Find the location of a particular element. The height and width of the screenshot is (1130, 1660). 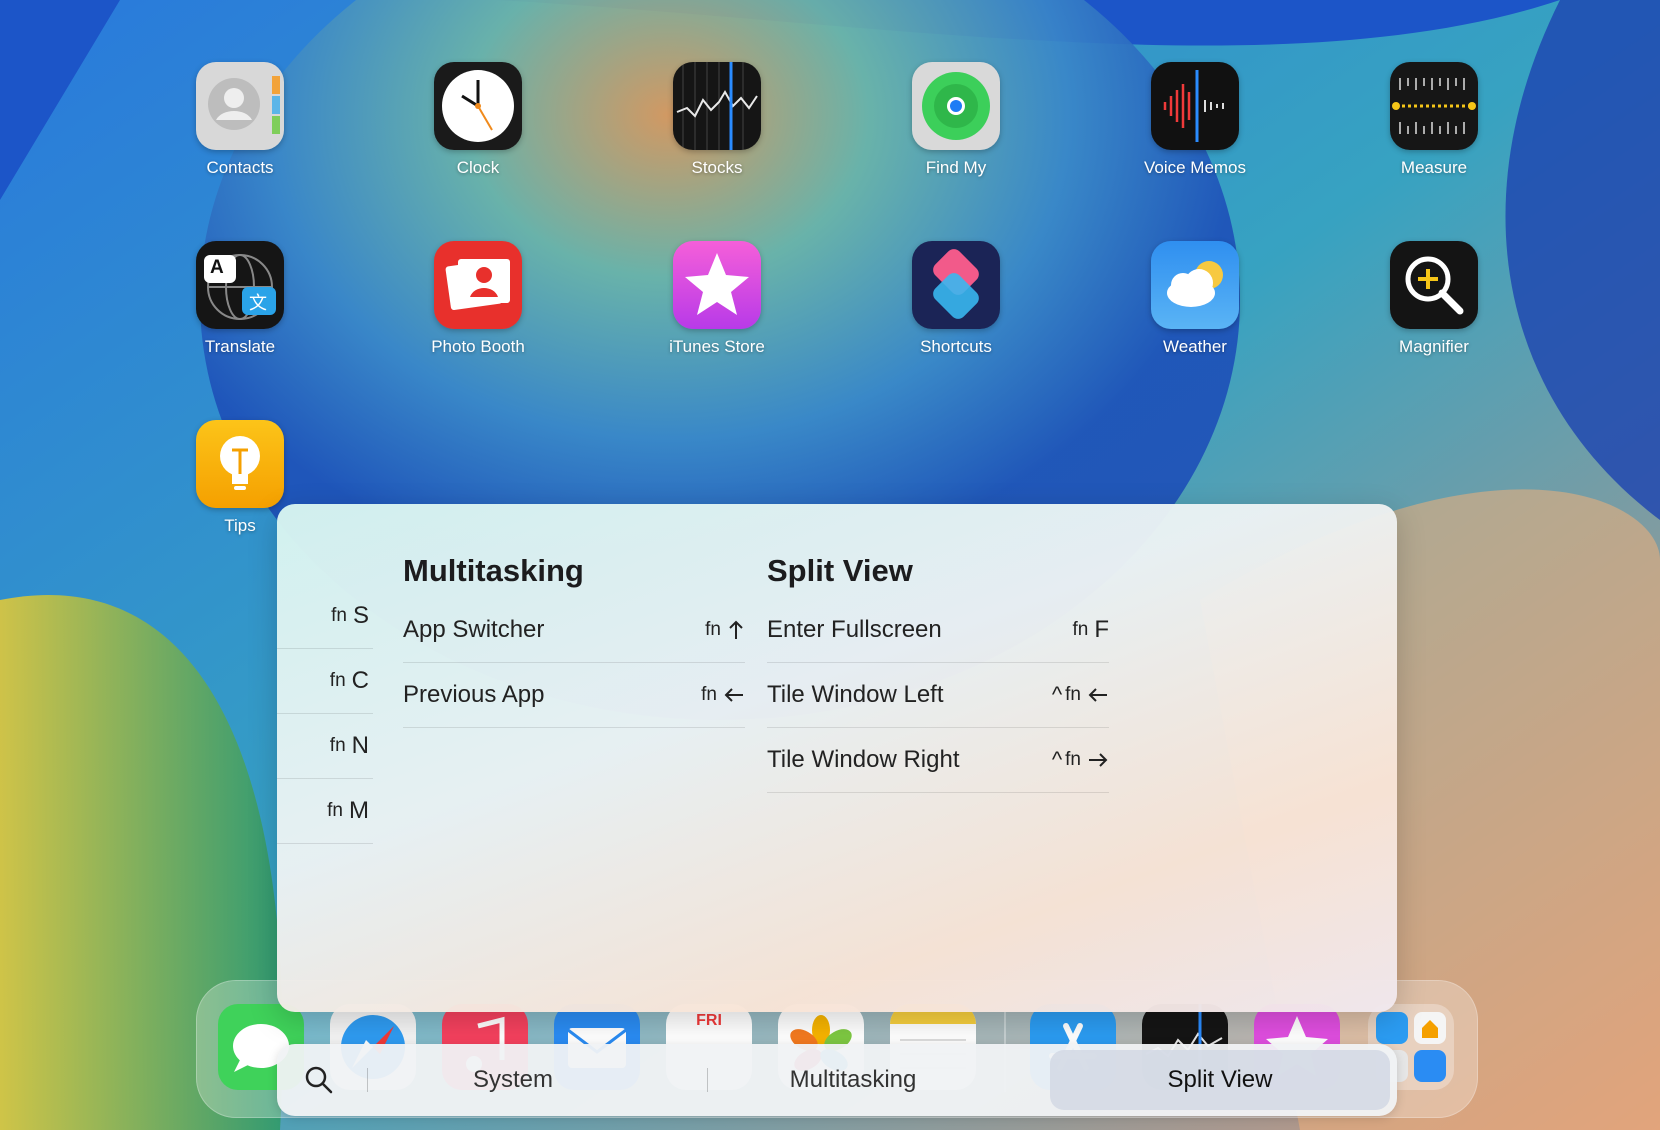

shortcut-label: Previous App is located at coordinates (474, 694).